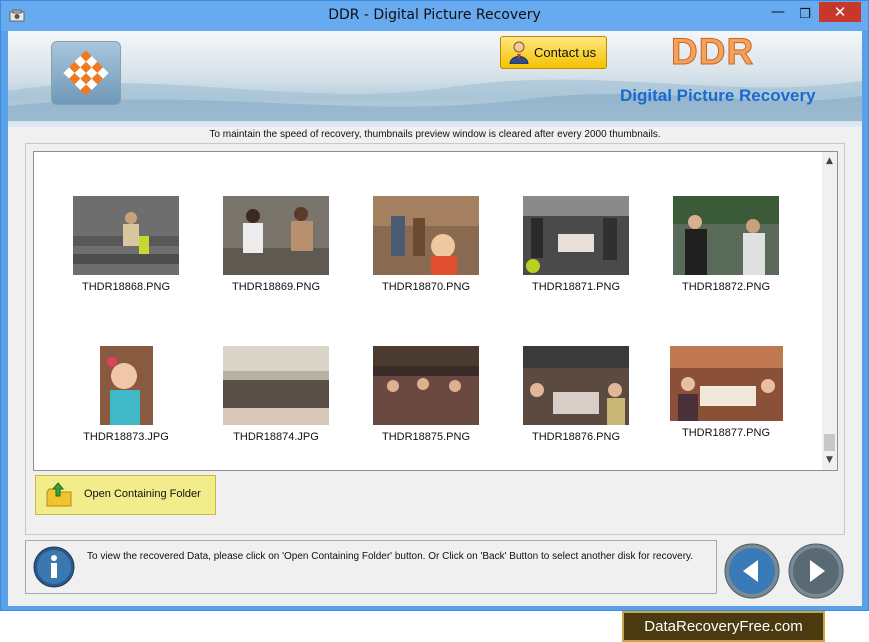  I want to click on thumbnail-filename: THDR18868.PNG, so click(126, 287).